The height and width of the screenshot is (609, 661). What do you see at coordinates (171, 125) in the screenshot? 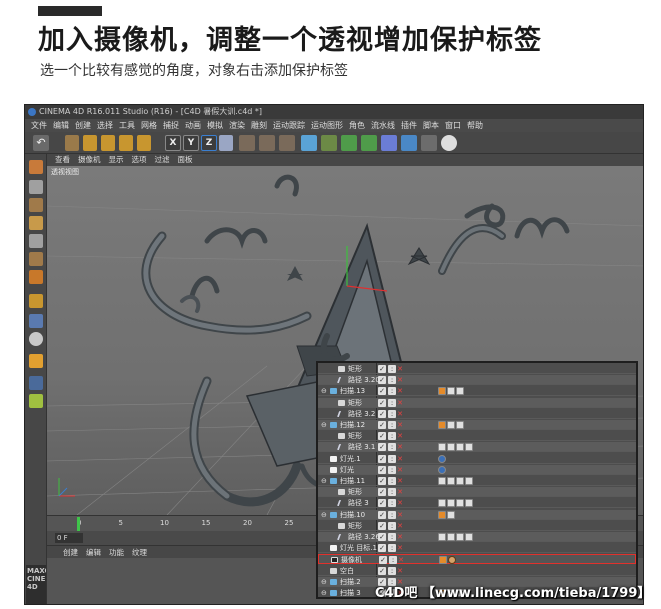
I see `menu-item-6: 捕捉` at bounding box center [171, 125].